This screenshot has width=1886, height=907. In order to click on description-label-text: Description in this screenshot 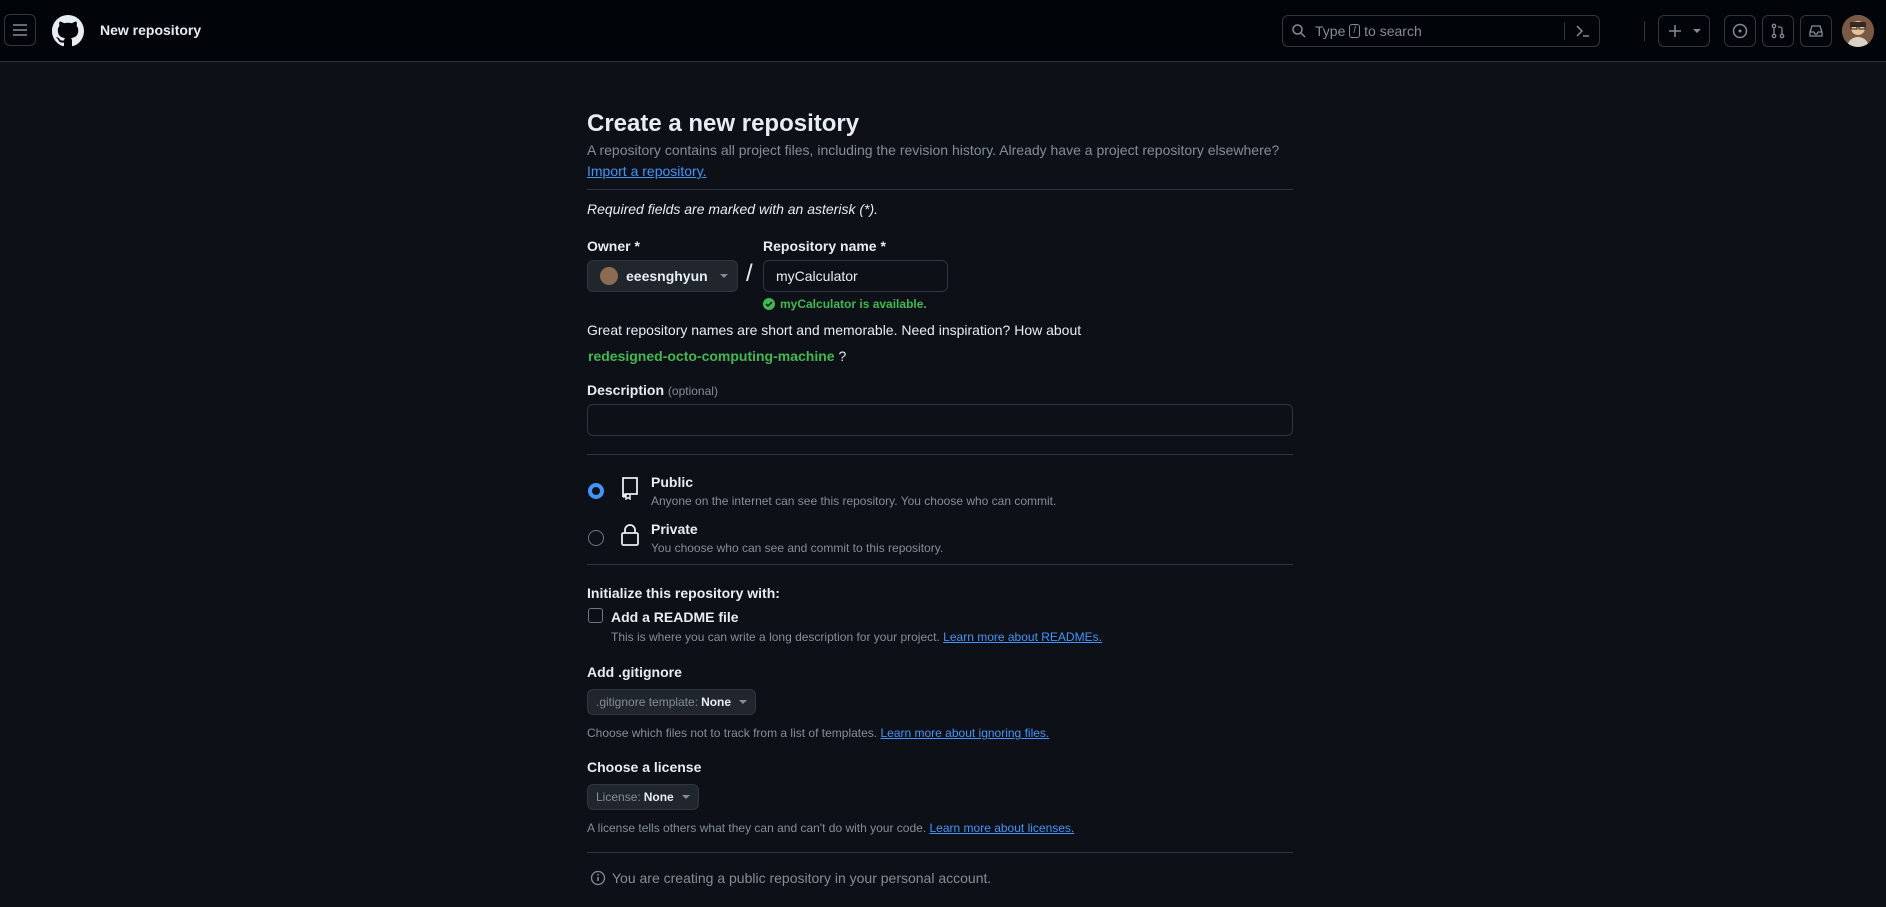, I will do `click(626, 390)`.